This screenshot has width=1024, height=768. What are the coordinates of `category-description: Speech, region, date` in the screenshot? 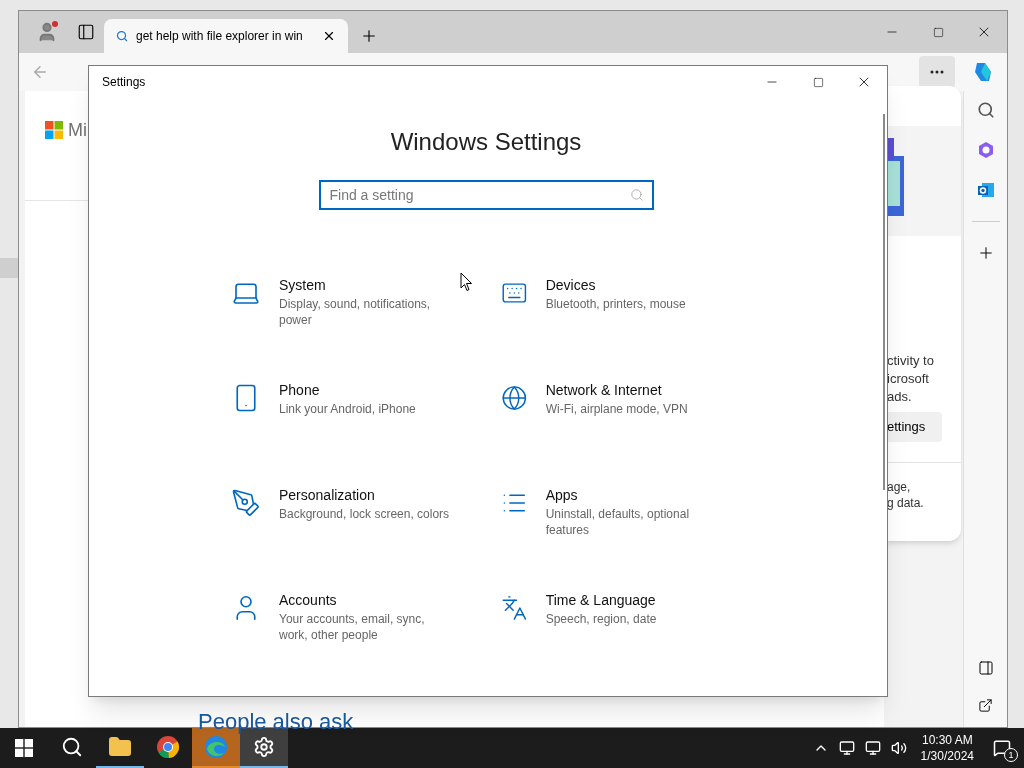 It's located at (601, 619).